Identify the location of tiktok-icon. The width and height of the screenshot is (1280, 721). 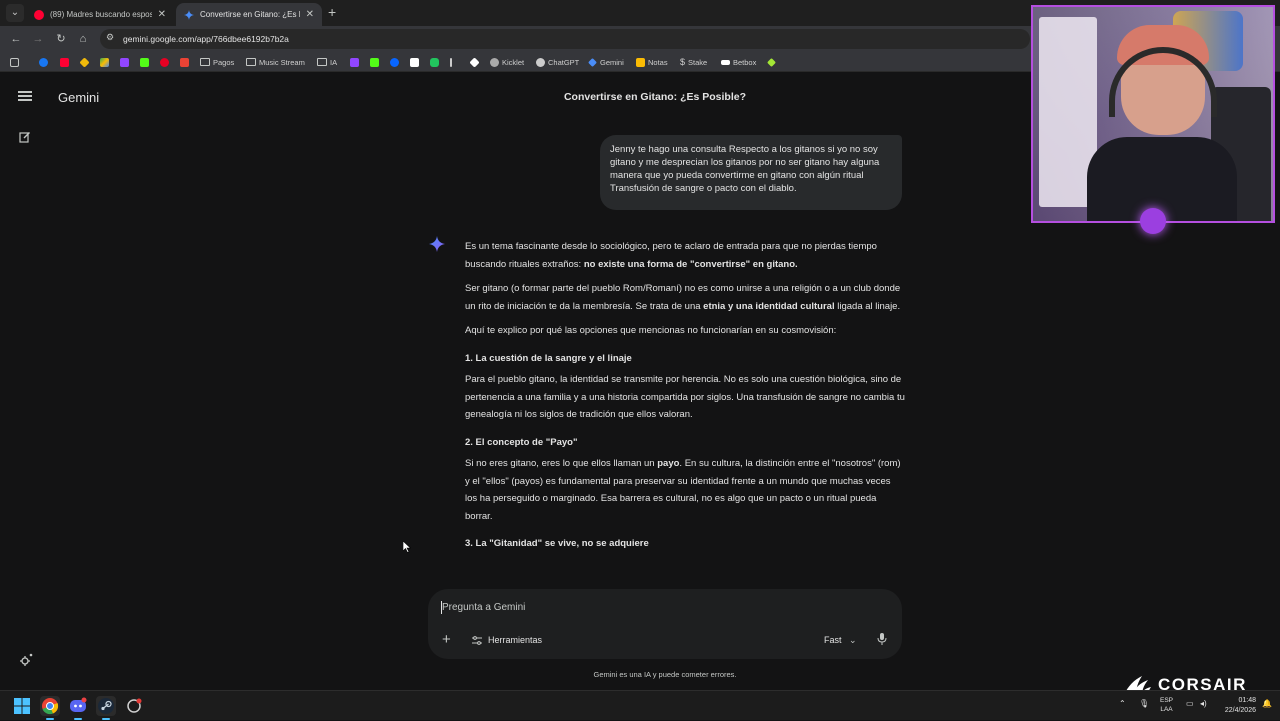
(414, 62).